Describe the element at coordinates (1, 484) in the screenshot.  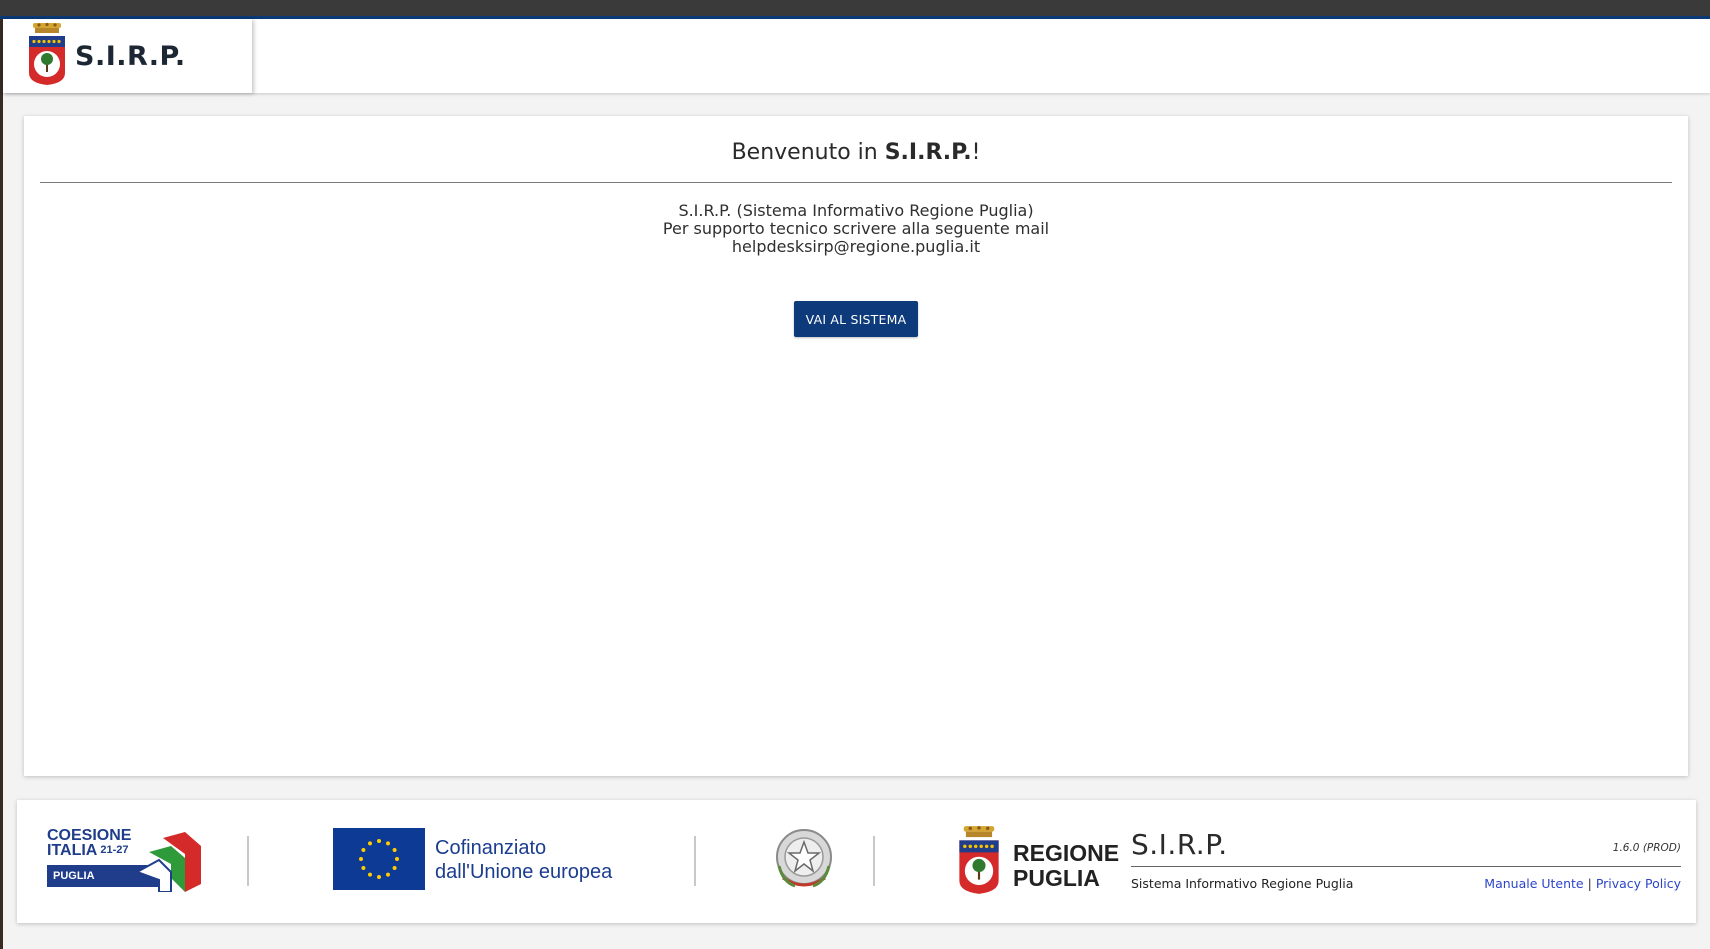
I see `left-edge` at that location.